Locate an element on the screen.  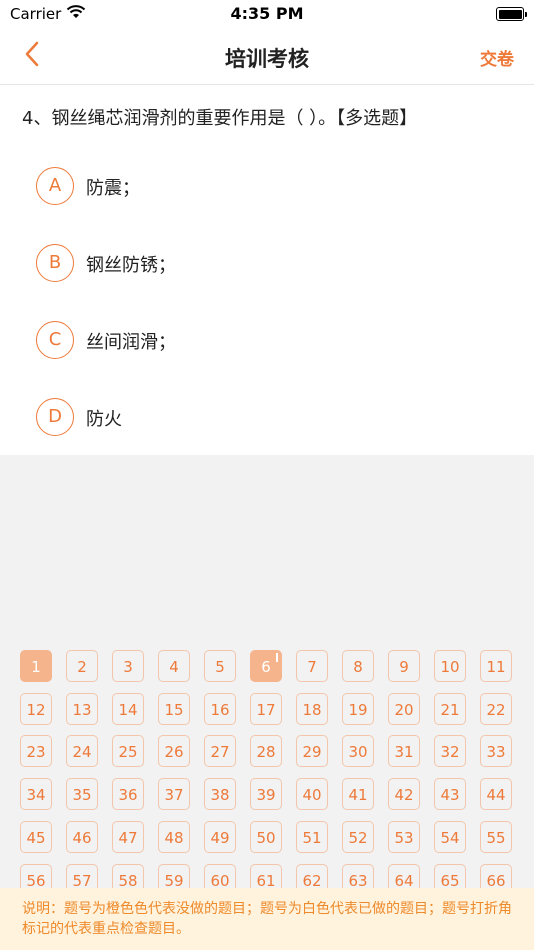
question-number-47: 47 is located at coordinates (128, 836).